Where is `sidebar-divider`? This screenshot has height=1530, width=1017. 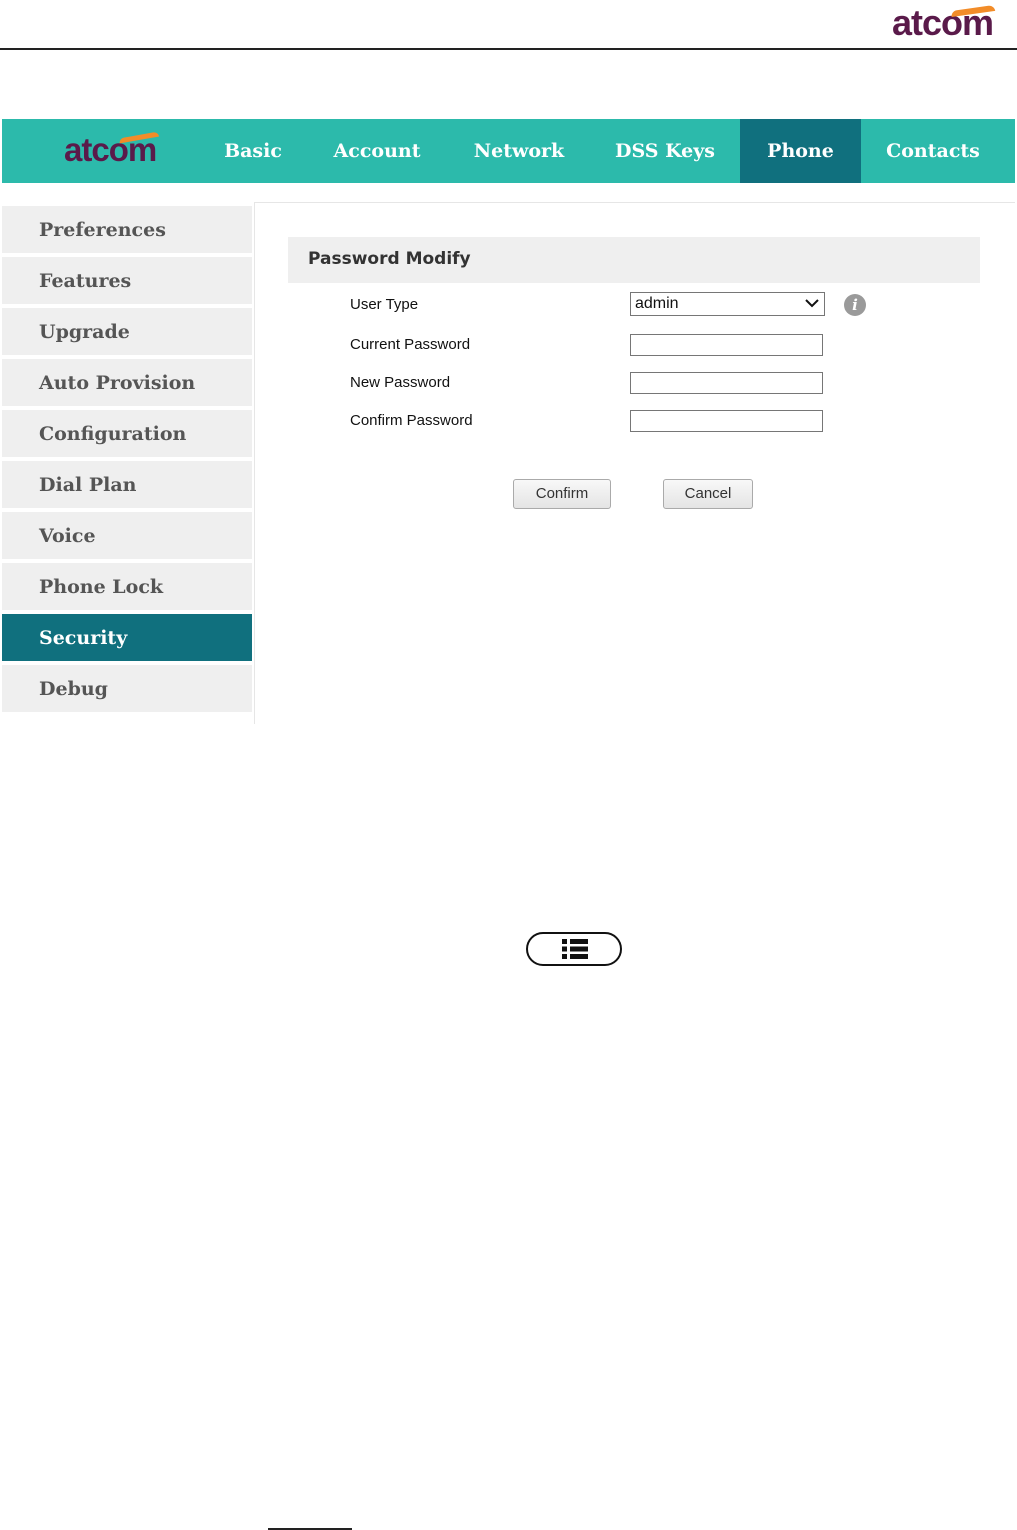
sidebar-divider is located at coordinates (254, 463).